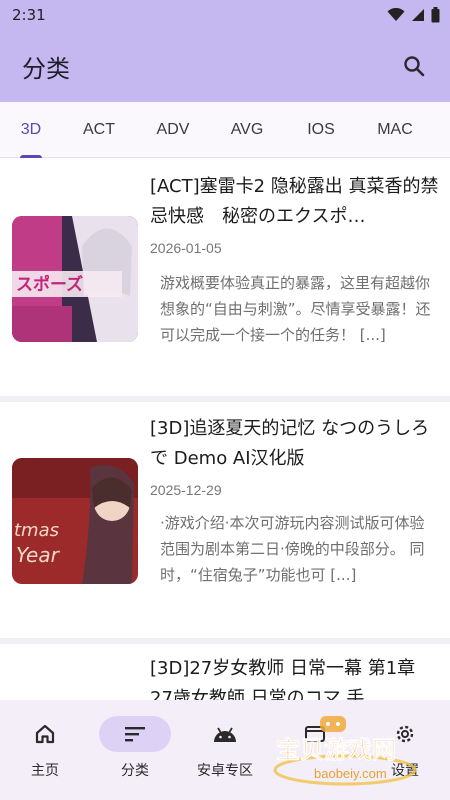 This screenshot has width=450, height=800. I want to click on svg-text: 宝贝游戏网, so click(336, 750).